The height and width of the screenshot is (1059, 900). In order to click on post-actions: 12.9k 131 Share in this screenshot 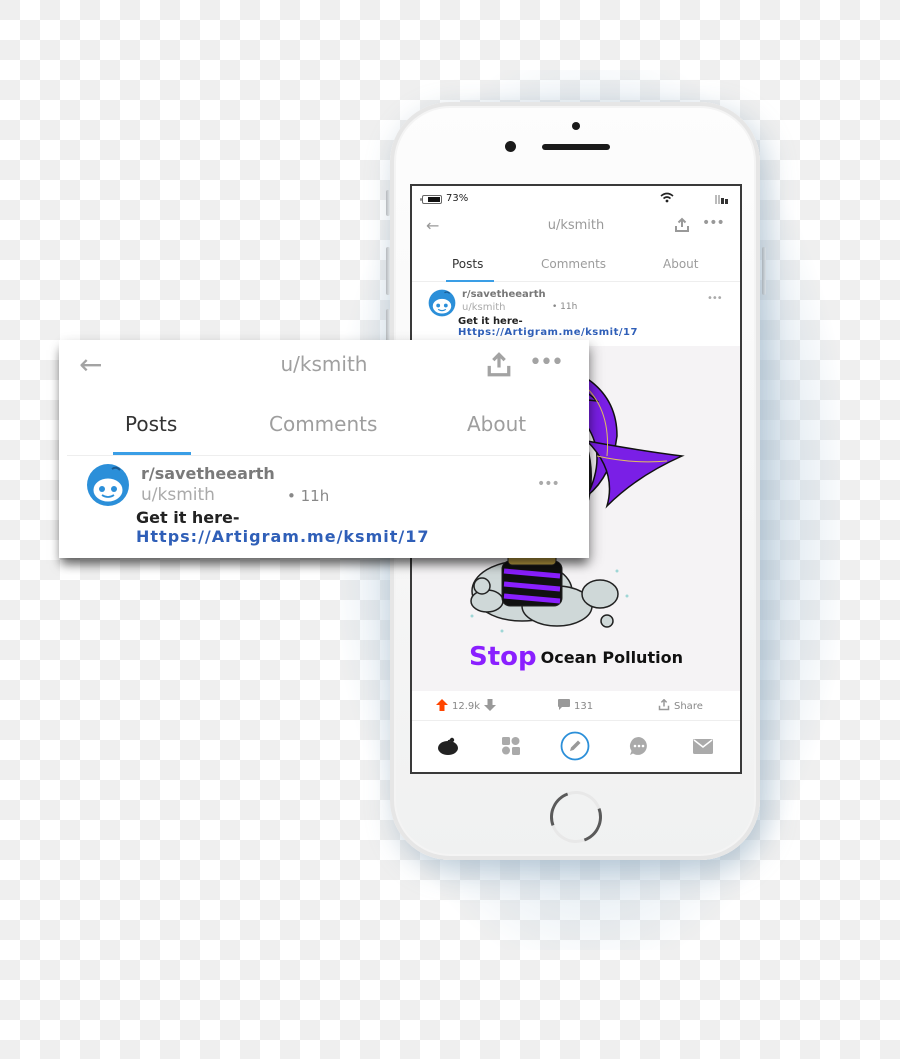, I will do `click(576, 706)`.